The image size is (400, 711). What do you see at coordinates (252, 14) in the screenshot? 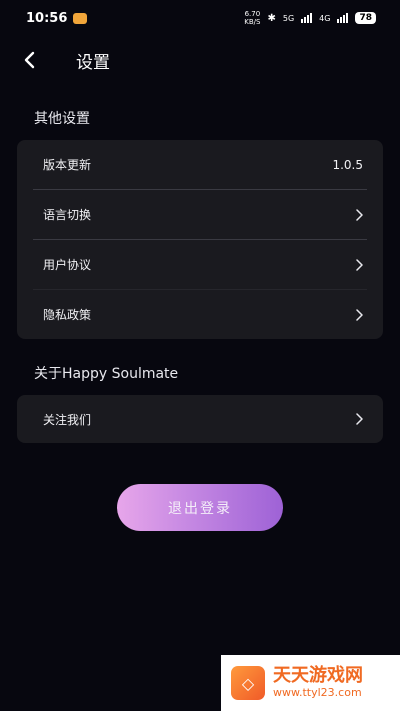
I see `net-speed-value: 6.70` at bounding box center [252, 14].